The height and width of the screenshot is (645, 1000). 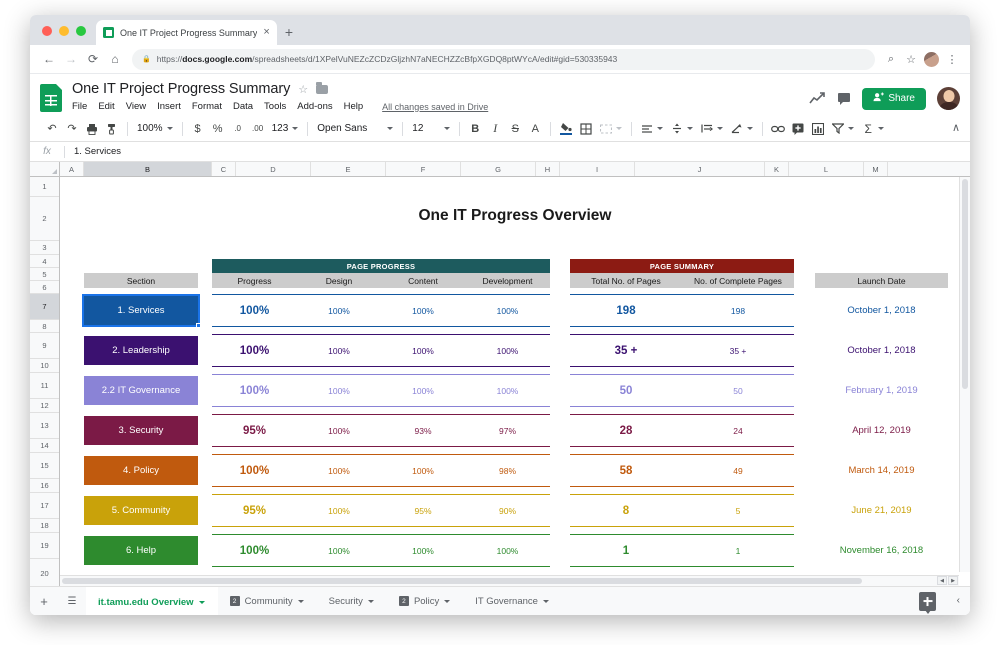 I want to click on row-header-3: 3, so click(x=44, y=248).